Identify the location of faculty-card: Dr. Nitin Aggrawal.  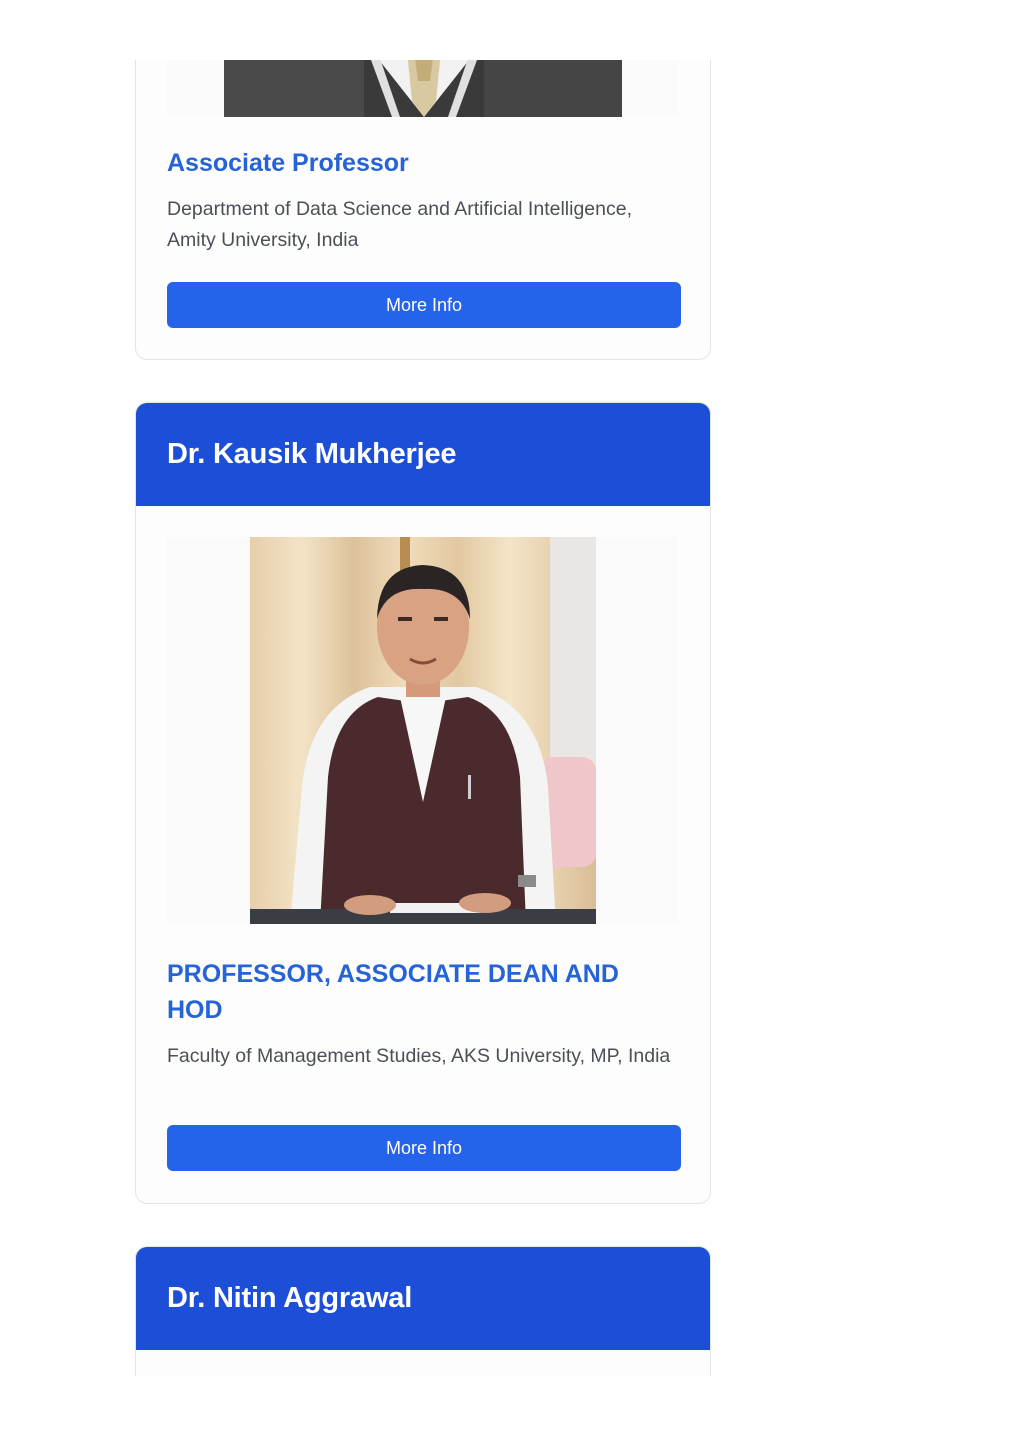
(423, 1311).